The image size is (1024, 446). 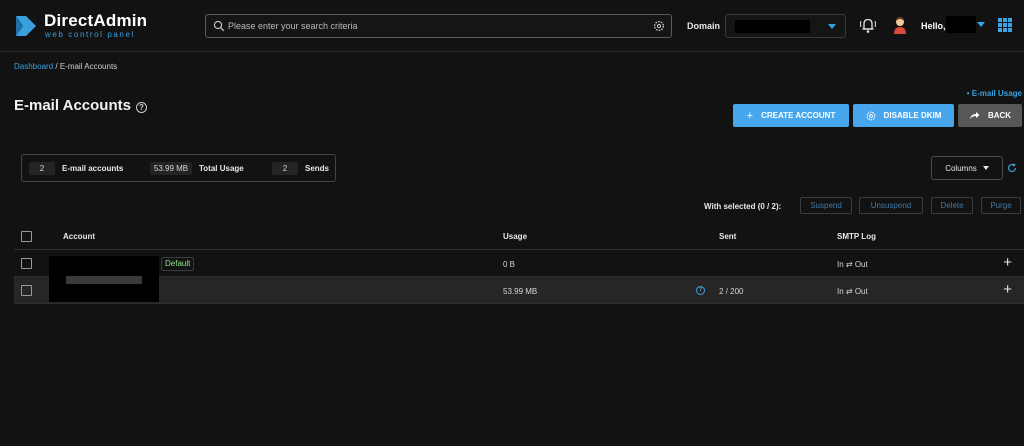 I want to click on sent-cell: 2 / 200, so click(x=731, y=291).